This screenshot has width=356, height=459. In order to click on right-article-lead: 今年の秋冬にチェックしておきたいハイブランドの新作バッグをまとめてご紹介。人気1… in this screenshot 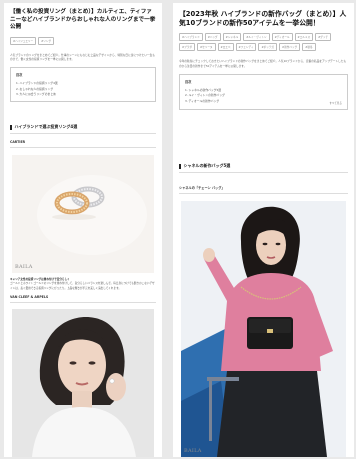, I will do `click(263, 63)`.